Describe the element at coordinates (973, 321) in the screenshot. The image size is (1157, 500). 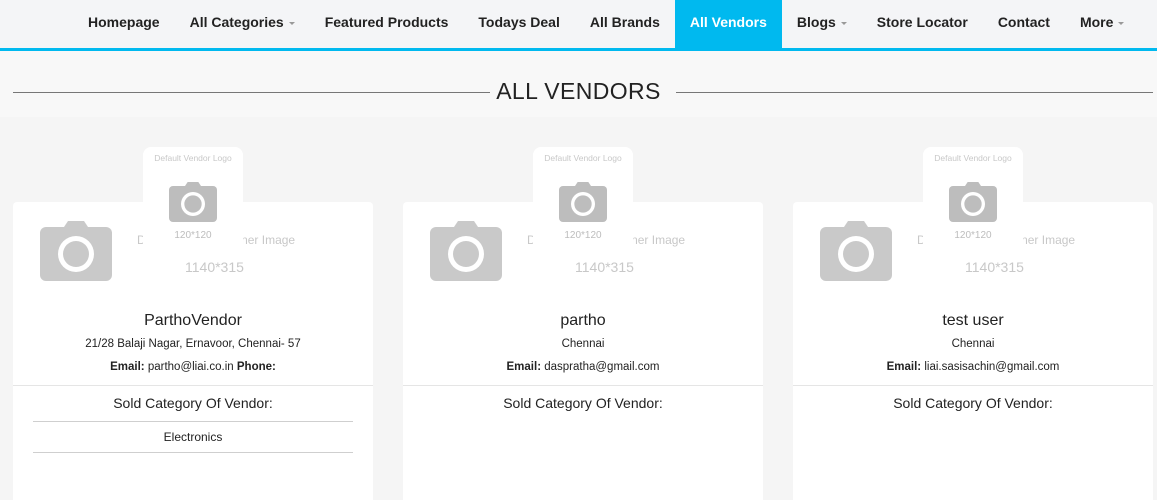
I see `vendor-name: test user` at that location.